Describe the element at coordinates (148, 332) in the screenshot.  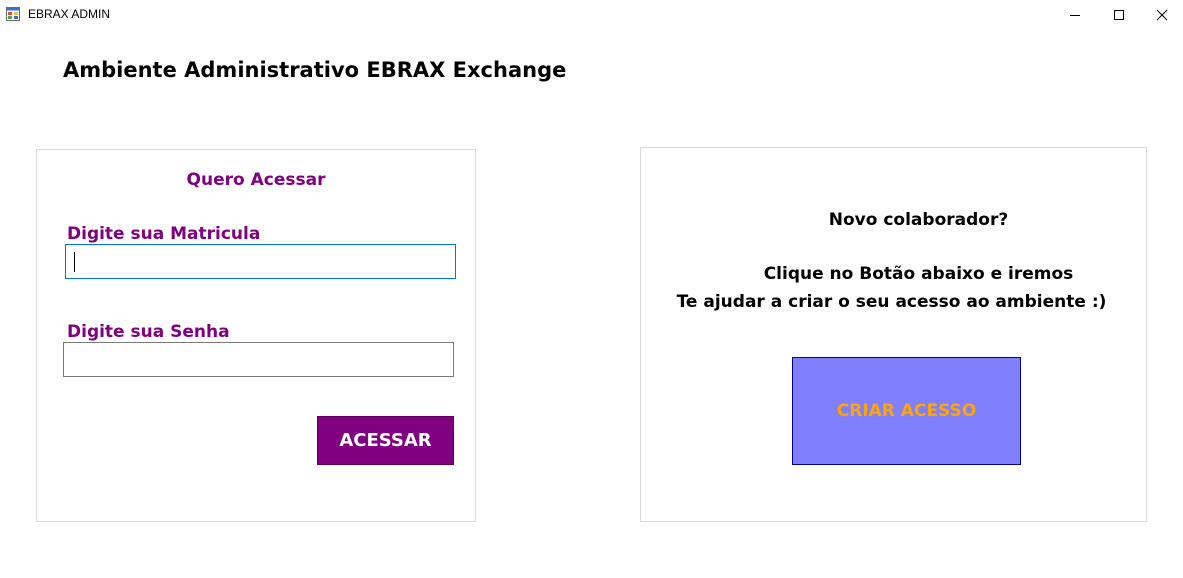
I see `senha-label: Digite sua Senha` at that location.